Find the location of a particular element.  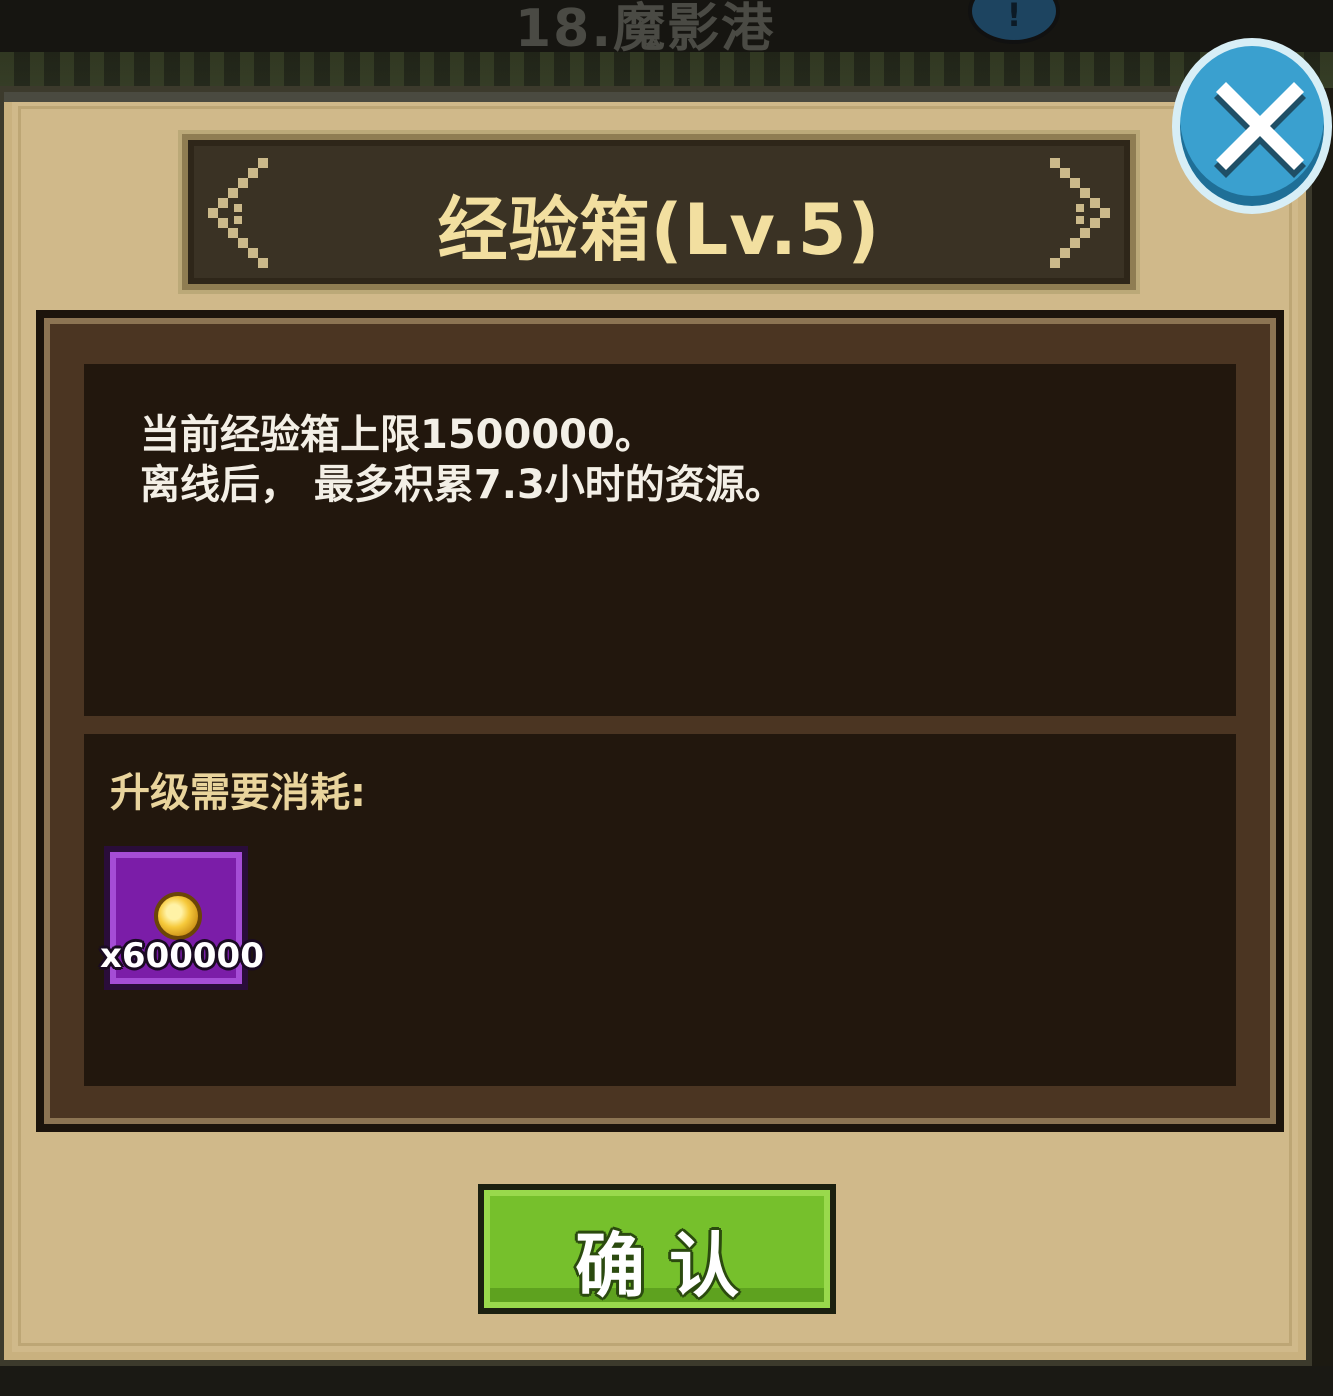

background-scene: 18.魔影港 is located at coordinates (666, 44).